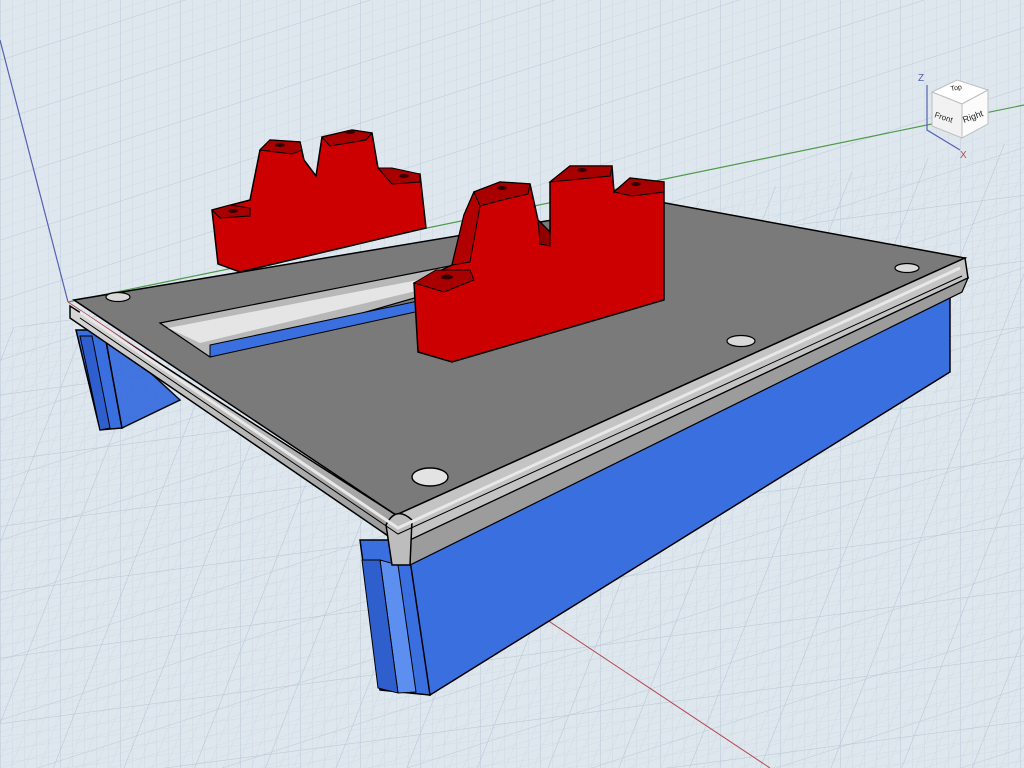 Image resolution: width=1024 pixels, height=768 pixels. Describe the element at coordinates (963, 155) in the screenshot. I see `view-cube-x-label: X` at that location.